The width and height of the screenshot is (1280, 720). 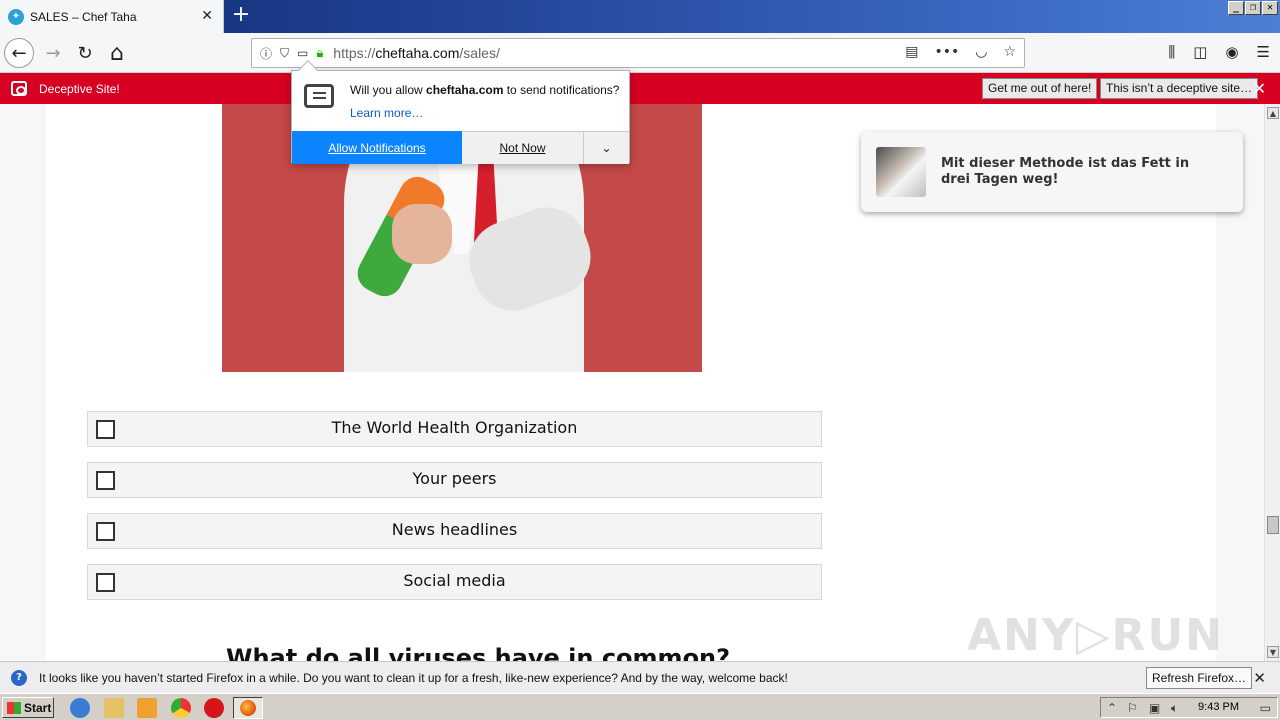 What do you see at coordinates (911, 52) in the screenshot?
I see `reader-view-icon: ▤` at bounding box center [911, 52].